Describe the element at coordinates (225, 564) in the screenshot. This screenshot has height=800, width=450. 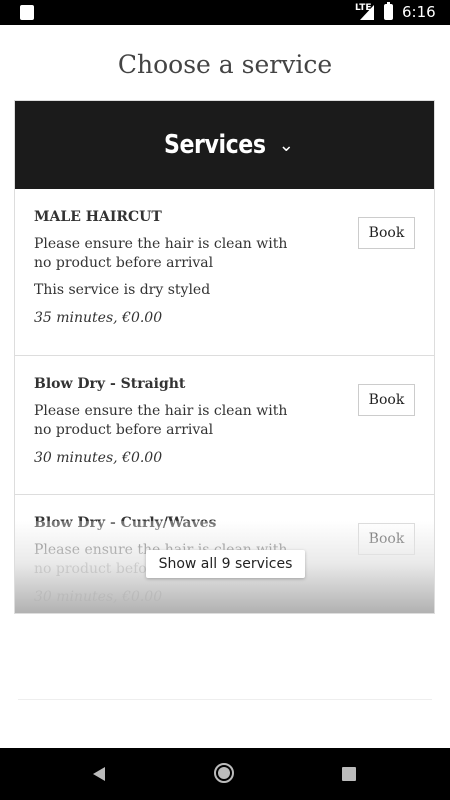
I see `show-all-services-button: Show all 9 services` at that location.